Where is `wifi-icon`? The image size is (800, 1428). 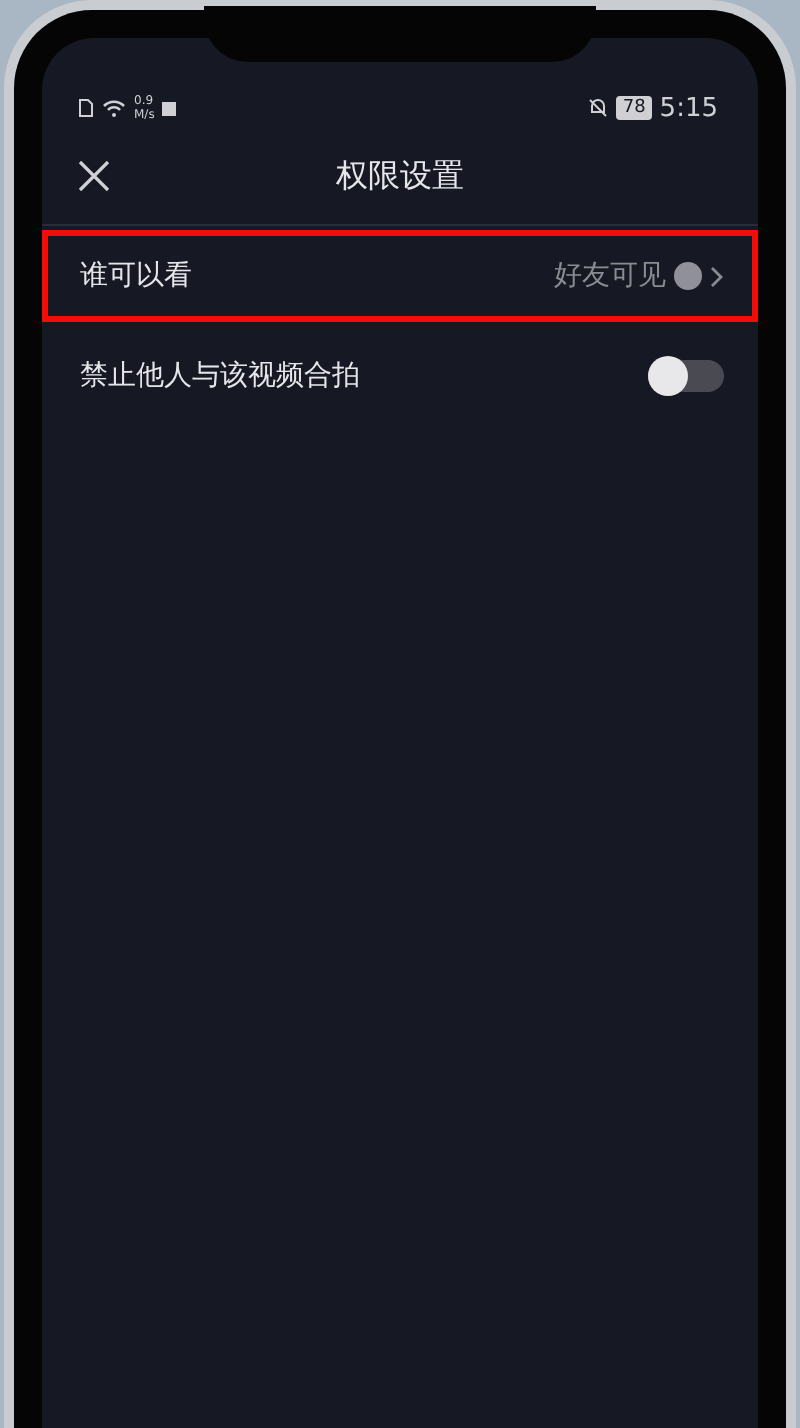 wifi-icon is located at coordinates (114, 108).